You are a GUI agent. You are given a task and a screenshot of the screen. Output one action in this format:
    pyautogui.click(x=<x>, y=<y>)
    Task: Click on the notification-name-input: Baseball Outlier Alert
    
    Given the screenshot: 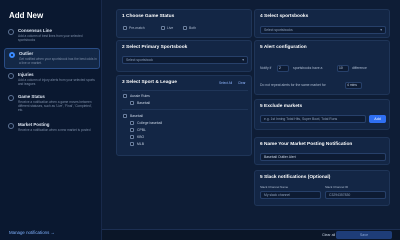 What is the action you would take?
    pyautogui.click(x=323, y=157)
    